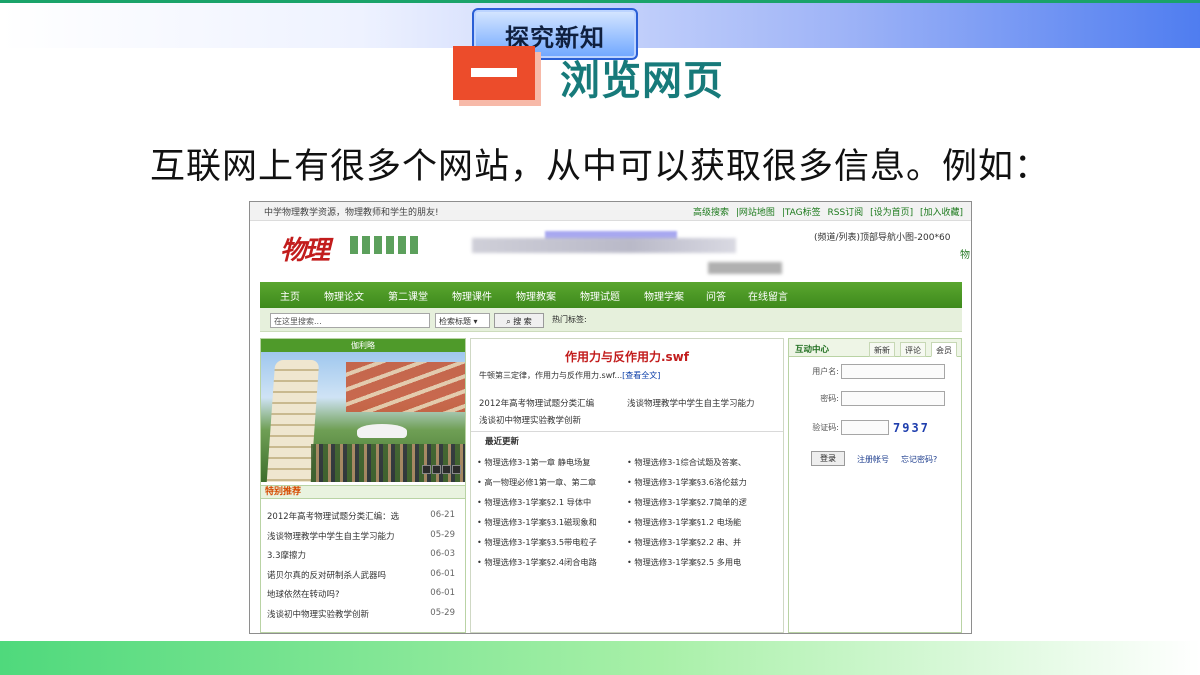 Image resolution: width=1200 pixels, height=675 pixels. I want to click on blurred-banner-text, so click(604, 245).